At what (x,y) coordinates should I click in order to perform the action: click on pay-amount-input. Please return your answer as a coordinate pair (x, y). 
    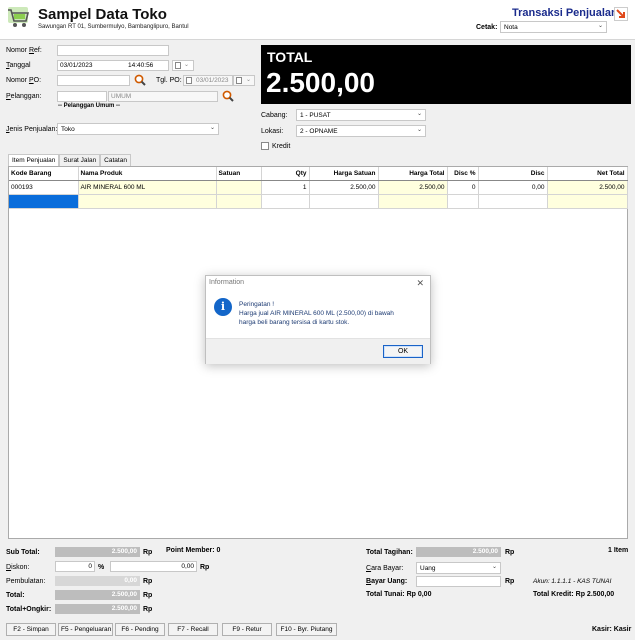
    Looking at the image, I should click on (458, 581).